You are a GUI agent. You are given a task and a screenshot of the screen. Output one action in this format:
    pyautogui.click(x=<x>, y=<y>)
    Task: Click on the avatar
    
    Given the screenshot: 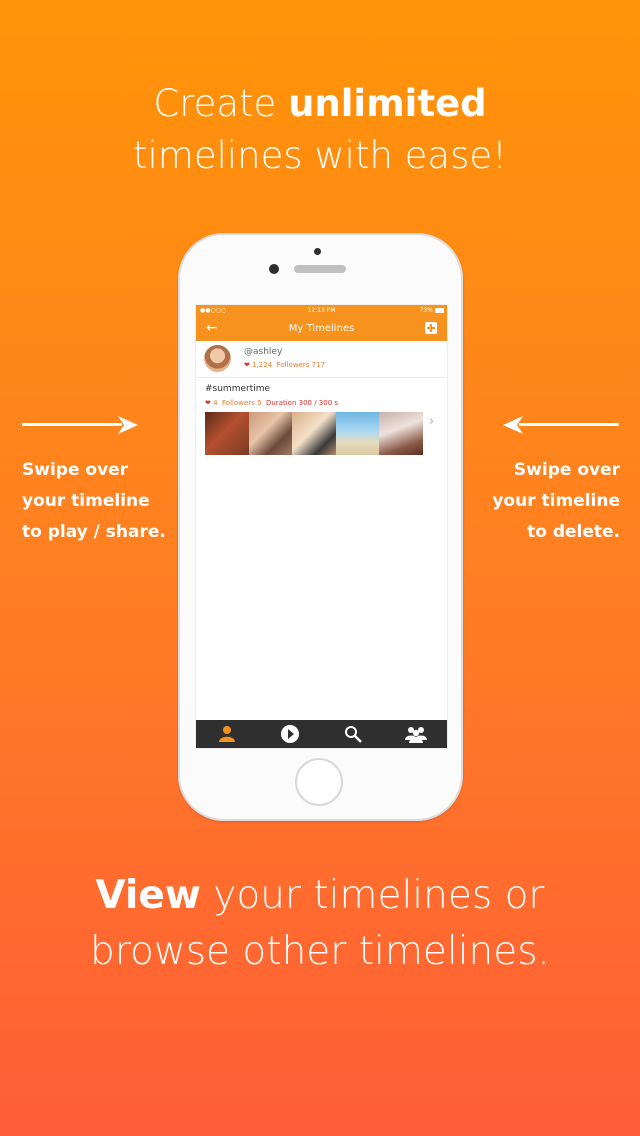 What is the action you would take?
    pyautogui.click(x=217, y=358)
    